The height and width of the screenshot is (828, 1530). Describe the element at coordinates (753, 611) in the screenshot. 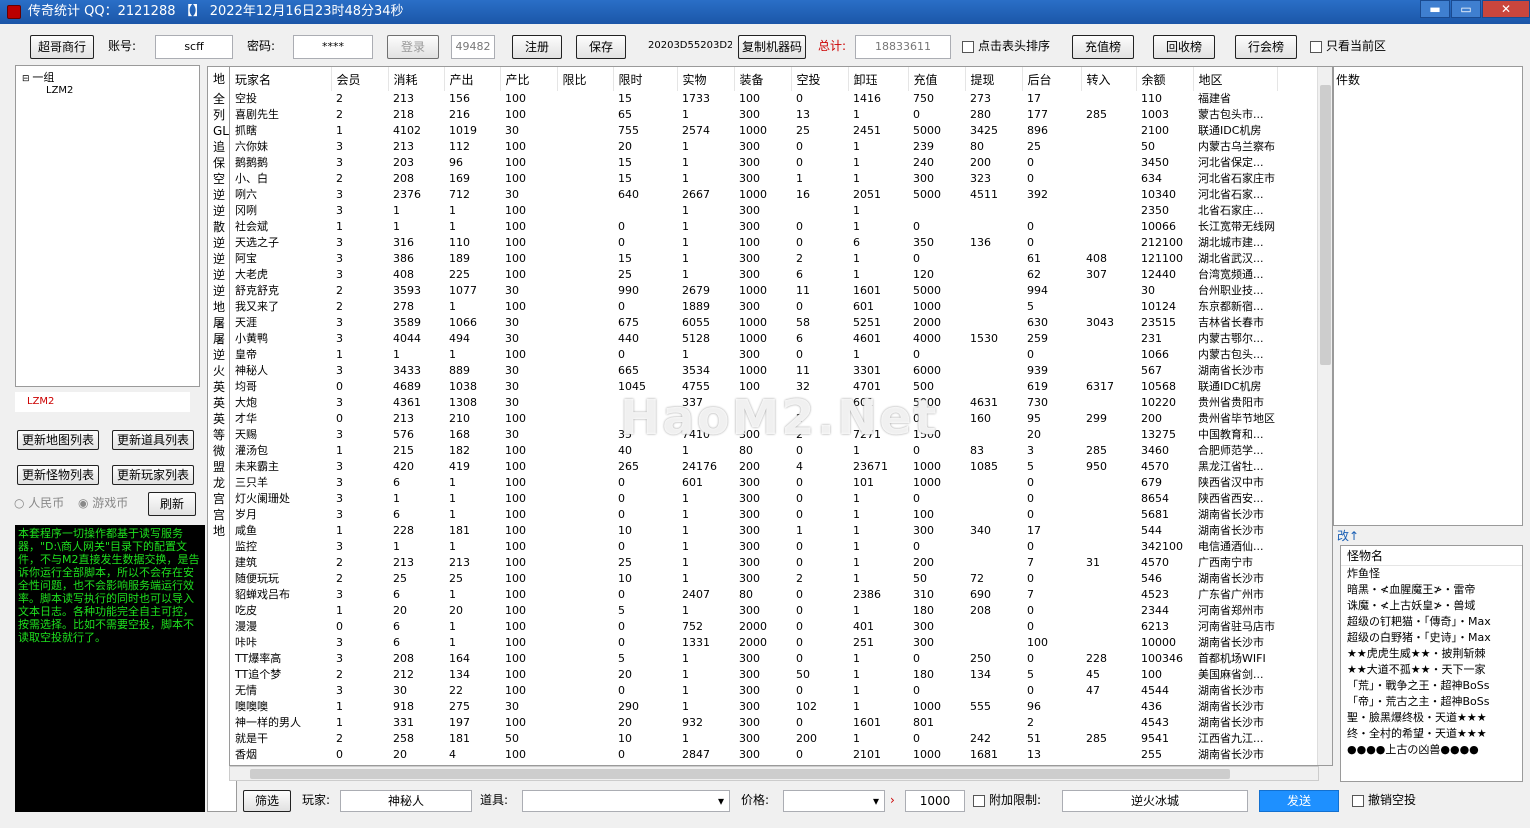

I see `table-row: 吃皮 1 20 20 100 5 1 300 0 1 180 208 0 2344 河南省郑州市` at that location.